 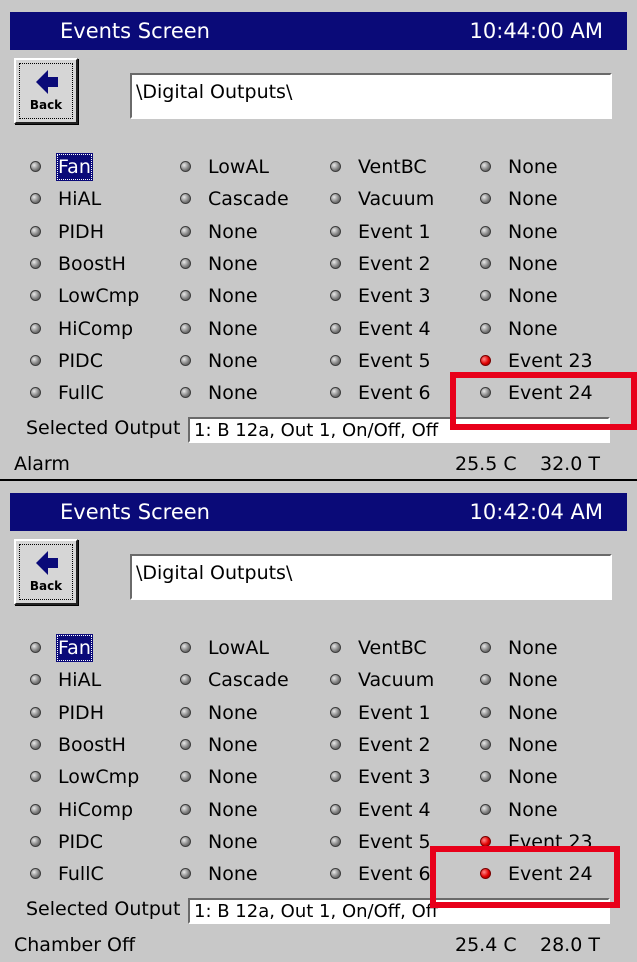 I want to click on digital-output-label: BoostH, so click(x=92, y=744).